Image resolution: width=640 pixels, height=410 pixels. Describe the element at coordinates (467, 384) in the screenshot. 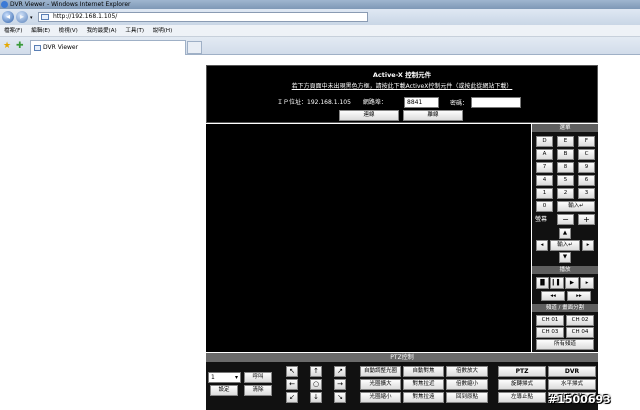

I see `zoom-out-button: 倍數縮小` at that location.